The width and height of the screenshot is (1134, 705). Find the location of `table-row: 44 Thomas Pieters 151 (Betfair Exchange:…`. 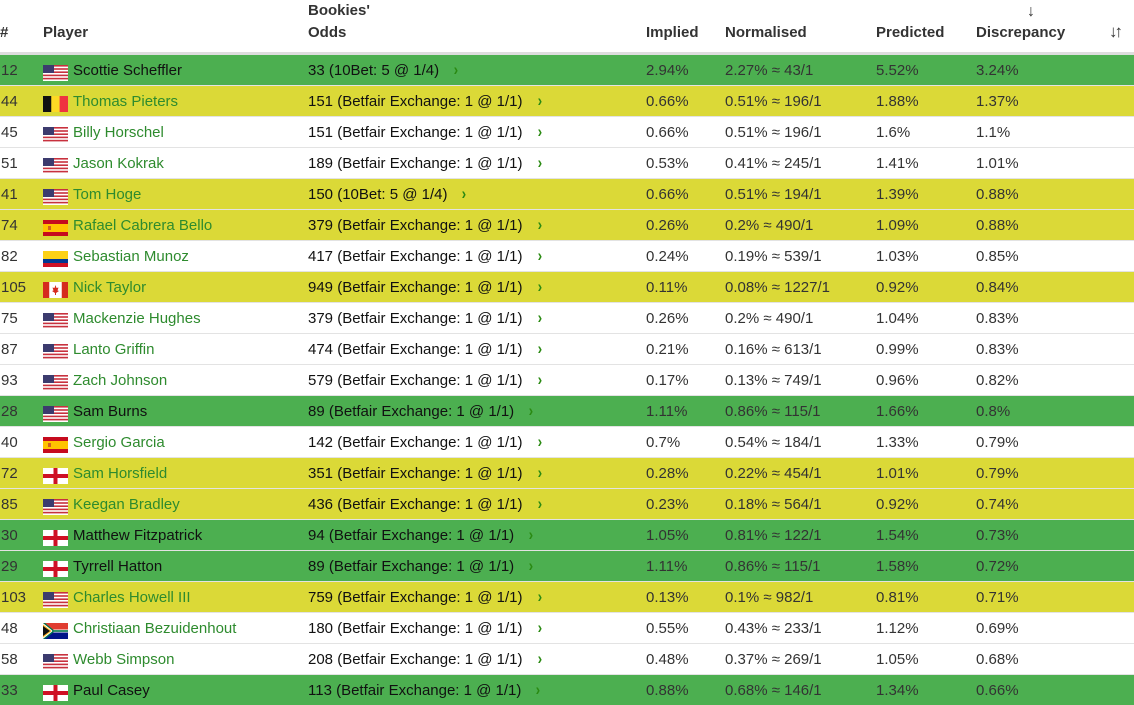

table-row: 44 Thomas Pieters 151 (Betfair Exchange:… is located at coordinates (567, 101).